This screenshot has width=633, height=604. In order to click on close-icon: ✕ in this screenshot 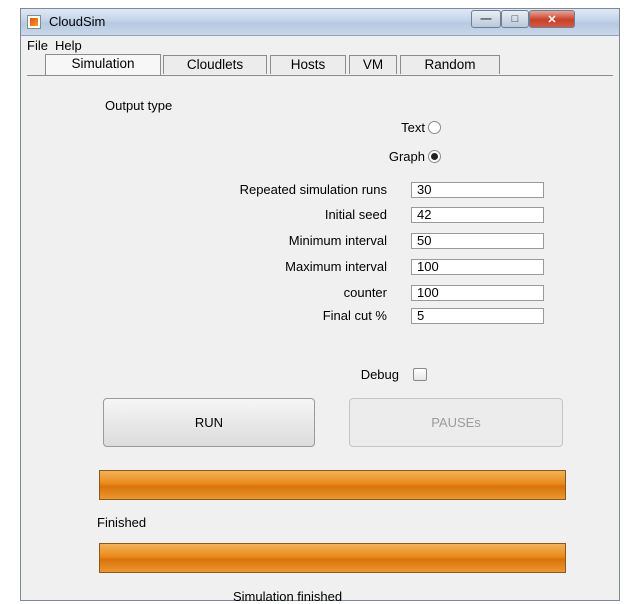, I will do `click(552, 19)`.